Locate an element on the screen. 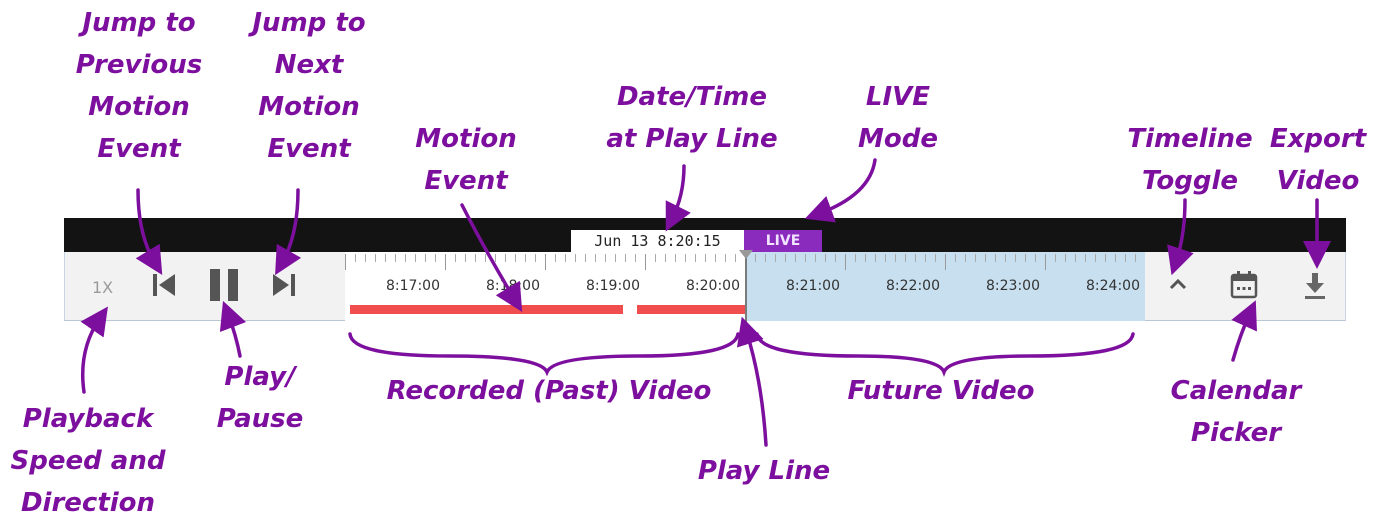 Image resolution: width=1380 pixels, height=524 pixels. timeline-label: 8:24:00 is located at coordinates (1113, 286).